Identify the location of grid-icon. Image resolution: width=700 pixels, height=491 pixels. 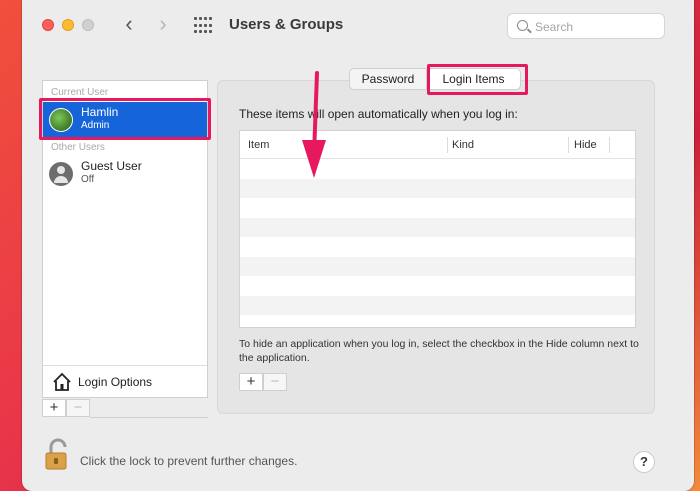
(203, 26).